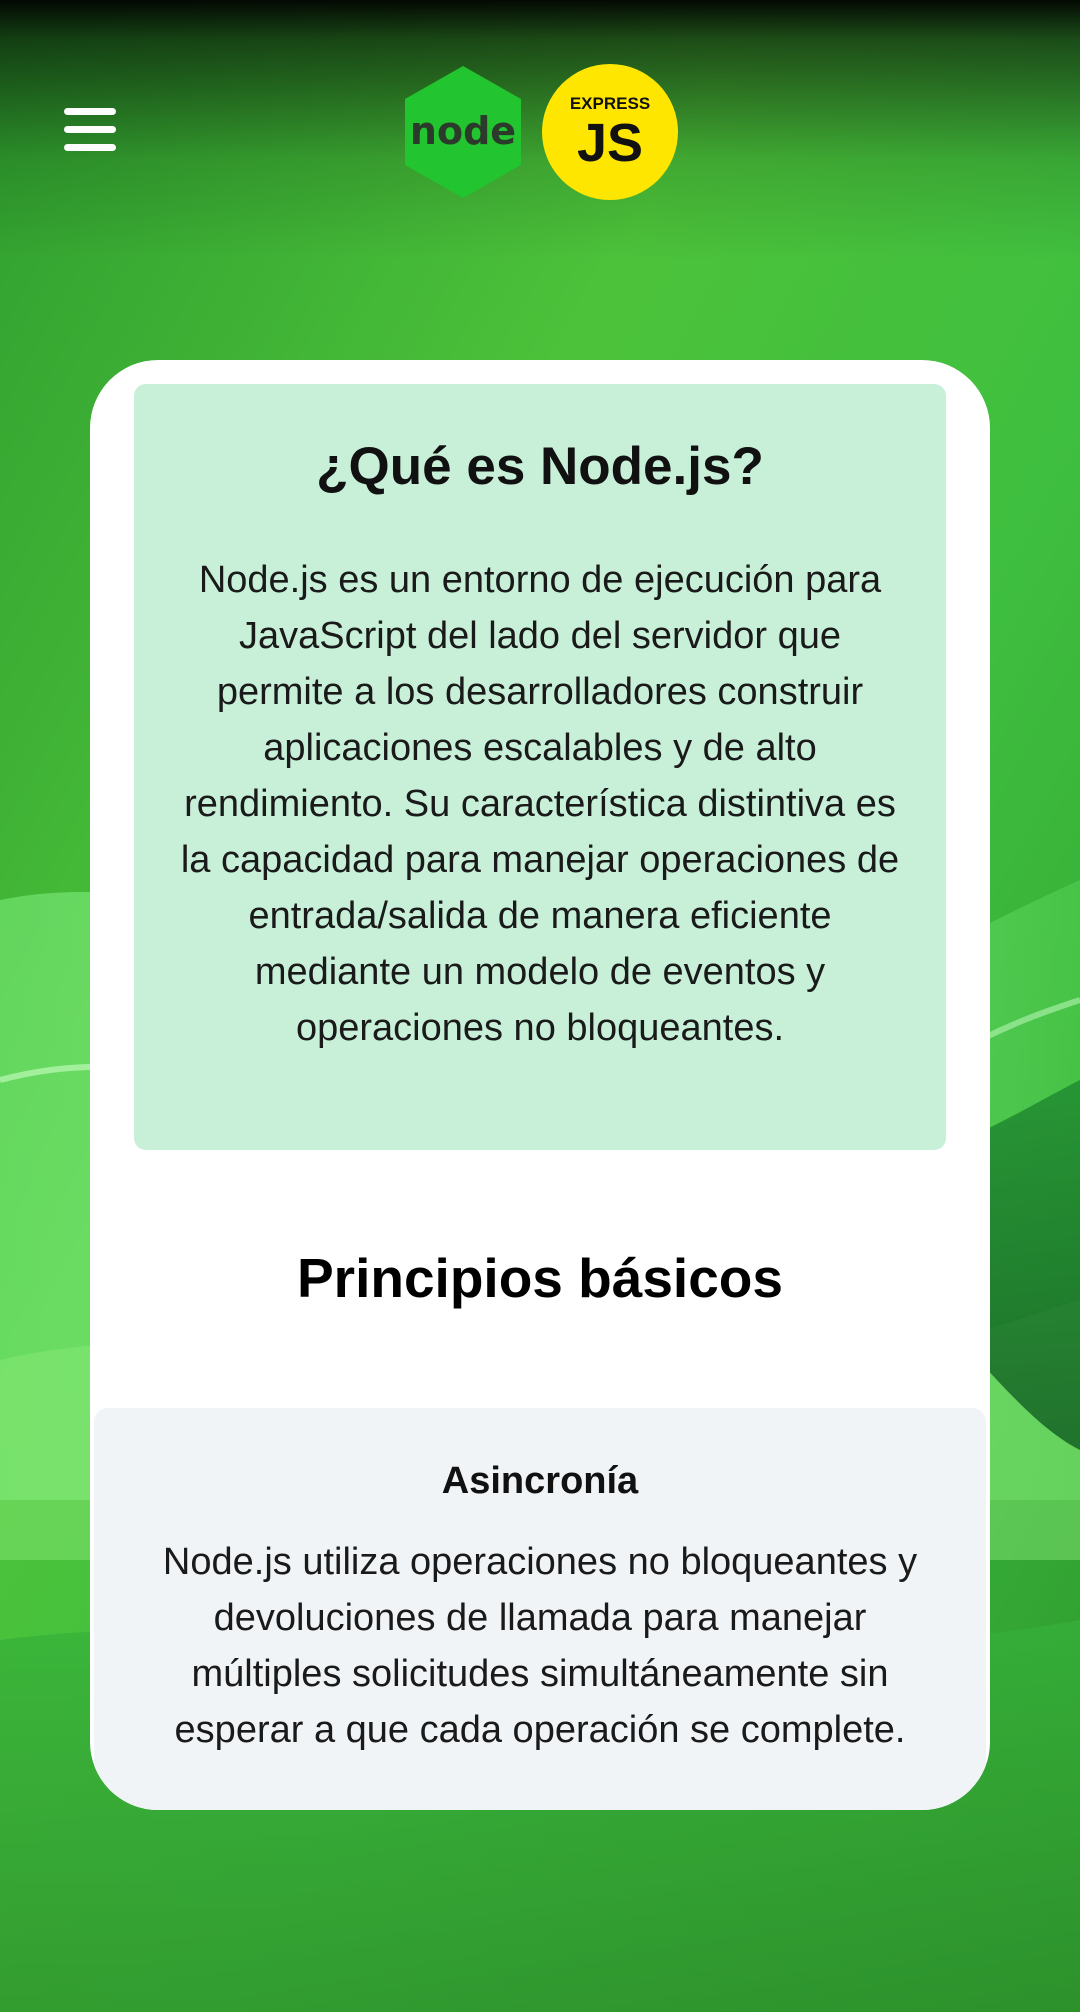 Image resolution: width=1080 pixels, height=2012 pixels. Describe the element at coordinates (610, 103) in the screenshot. I see `express-logo-small-text: EXPRESS` at that location.